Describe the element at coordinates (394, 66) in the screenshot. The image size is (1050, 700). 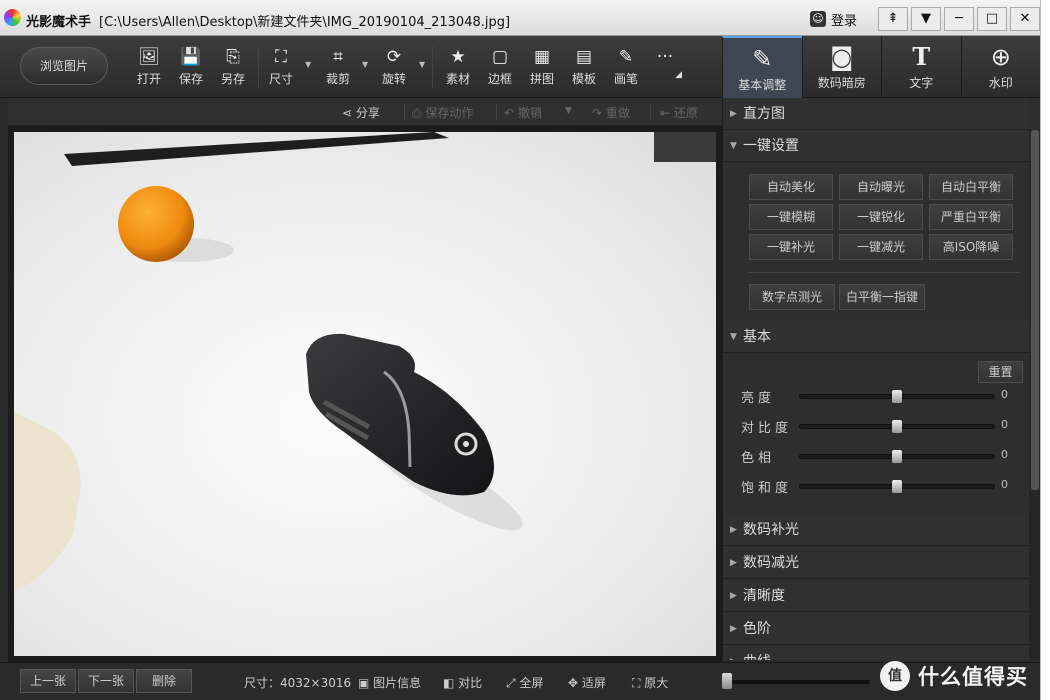
I see `rotate-button: ⟳ 旋转` at that location.